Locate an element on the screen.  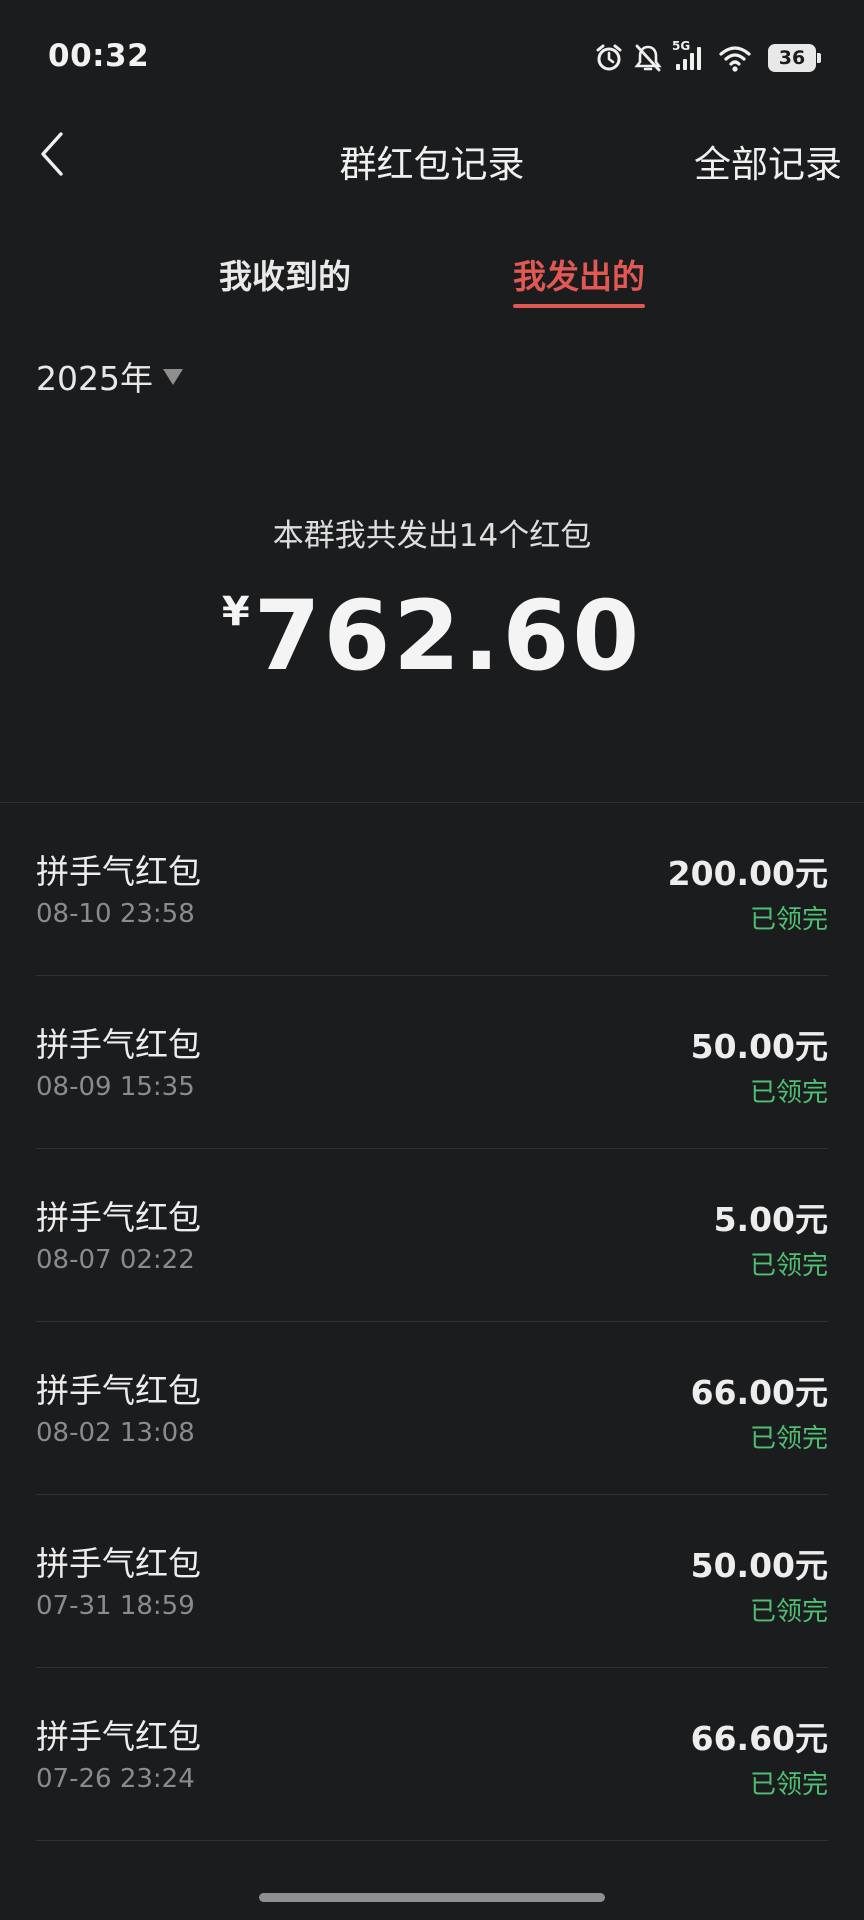
active-tab-indicator is located at coordinates (579, 306).